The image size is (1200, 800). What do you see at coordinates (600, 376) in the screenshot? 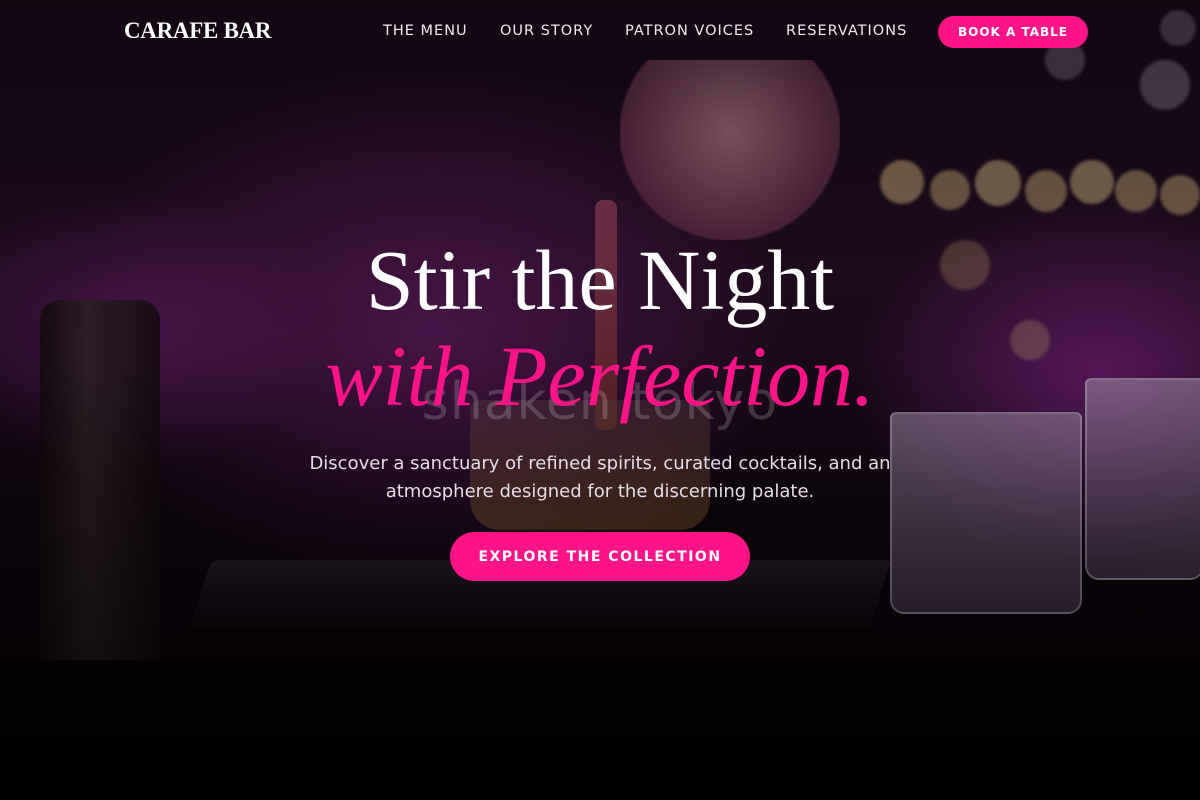
I see `hero-headline-line2: with Perfection.` at bounding box center [600, 376].